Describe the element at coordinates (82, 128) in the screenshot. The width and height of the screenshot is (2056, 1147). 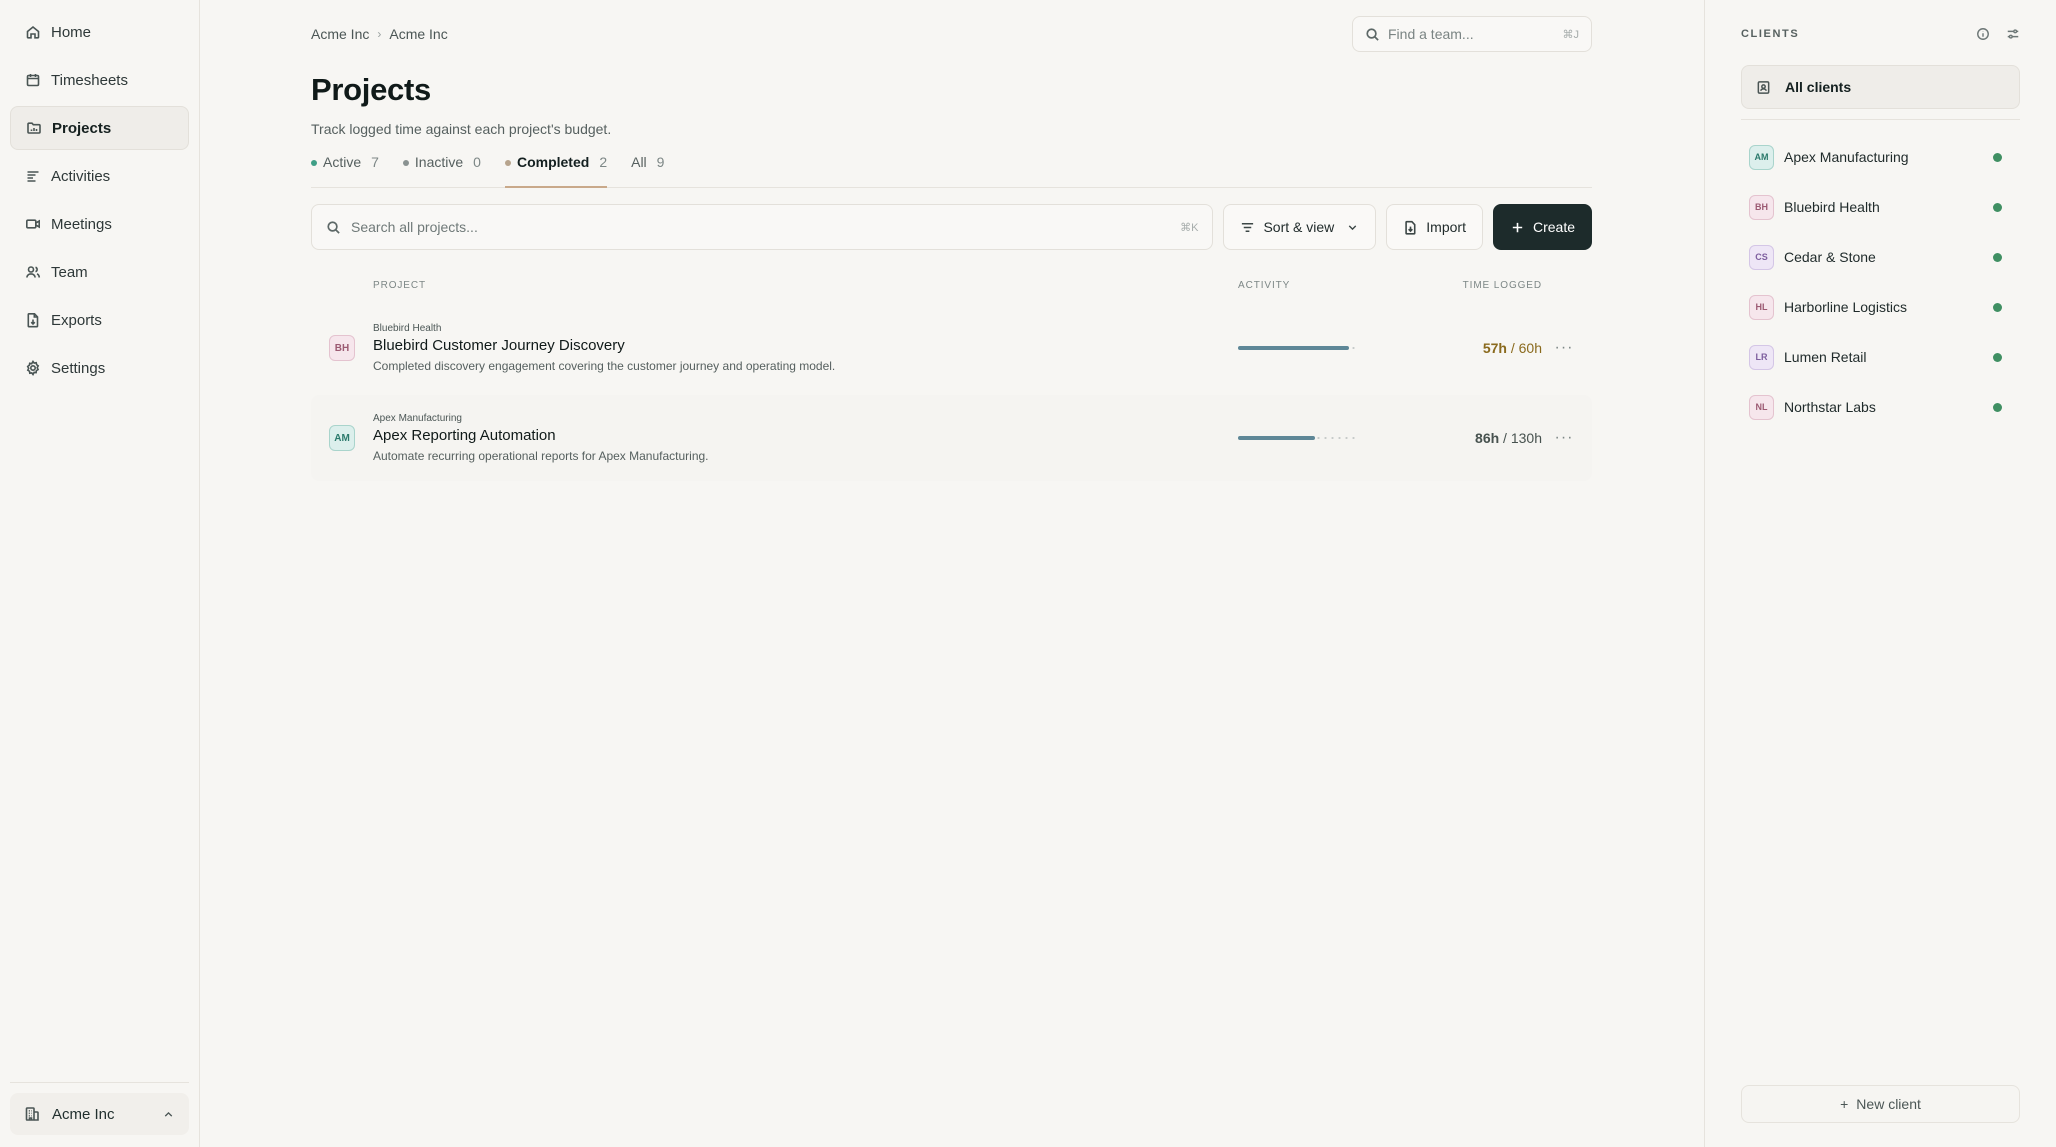
I see `sidebar-item-label: Projects` at that location.